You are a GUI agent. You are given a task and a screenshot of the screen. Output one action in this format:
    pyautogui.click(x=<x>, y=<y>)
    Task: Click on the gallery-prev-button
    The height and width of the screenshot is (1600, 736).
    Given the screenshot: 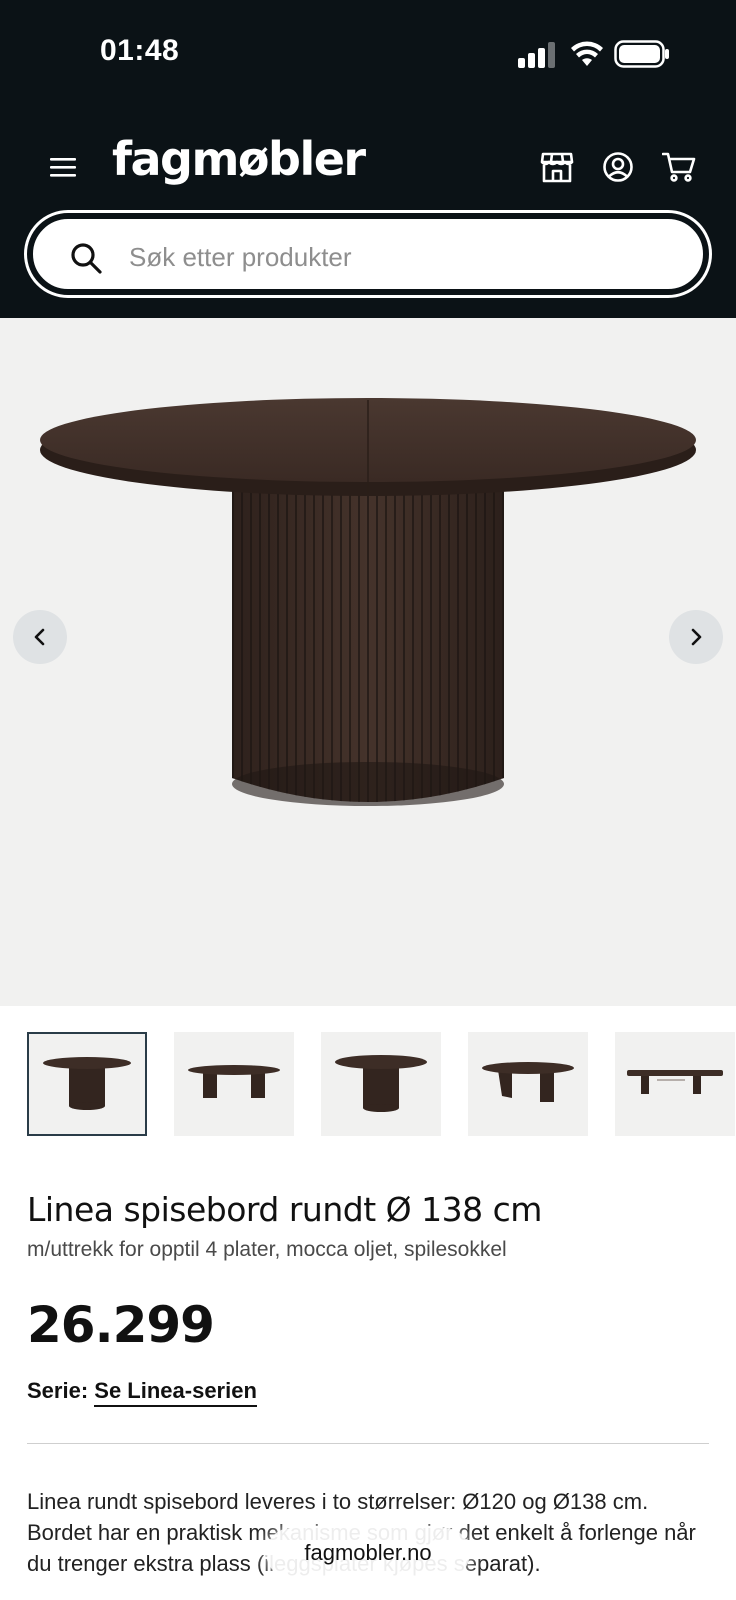 What is the action you would take?
    pyautogui.click(x=40, y=637)
    